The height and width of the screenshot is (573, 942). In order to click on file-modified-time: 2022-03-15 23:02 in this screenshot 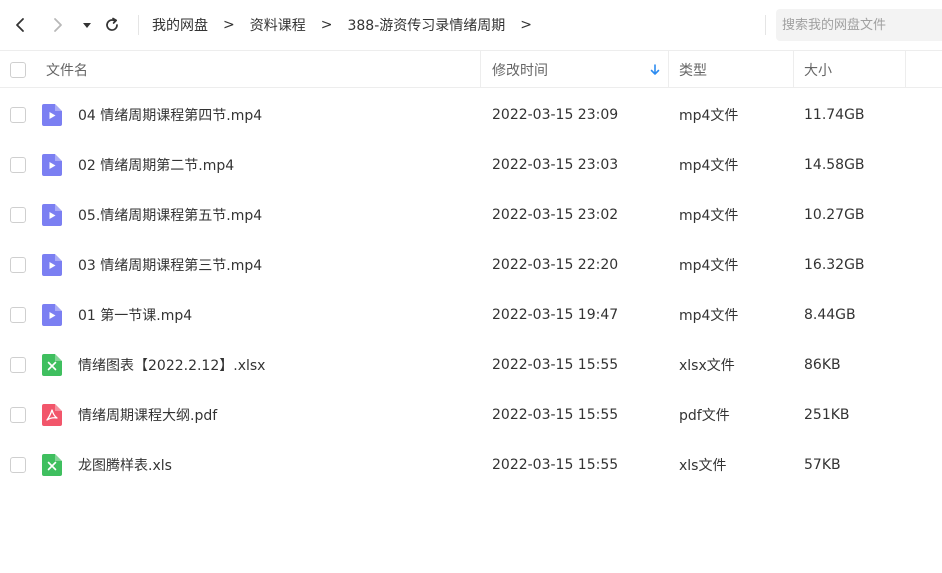, I will do `click(555, 215)`.